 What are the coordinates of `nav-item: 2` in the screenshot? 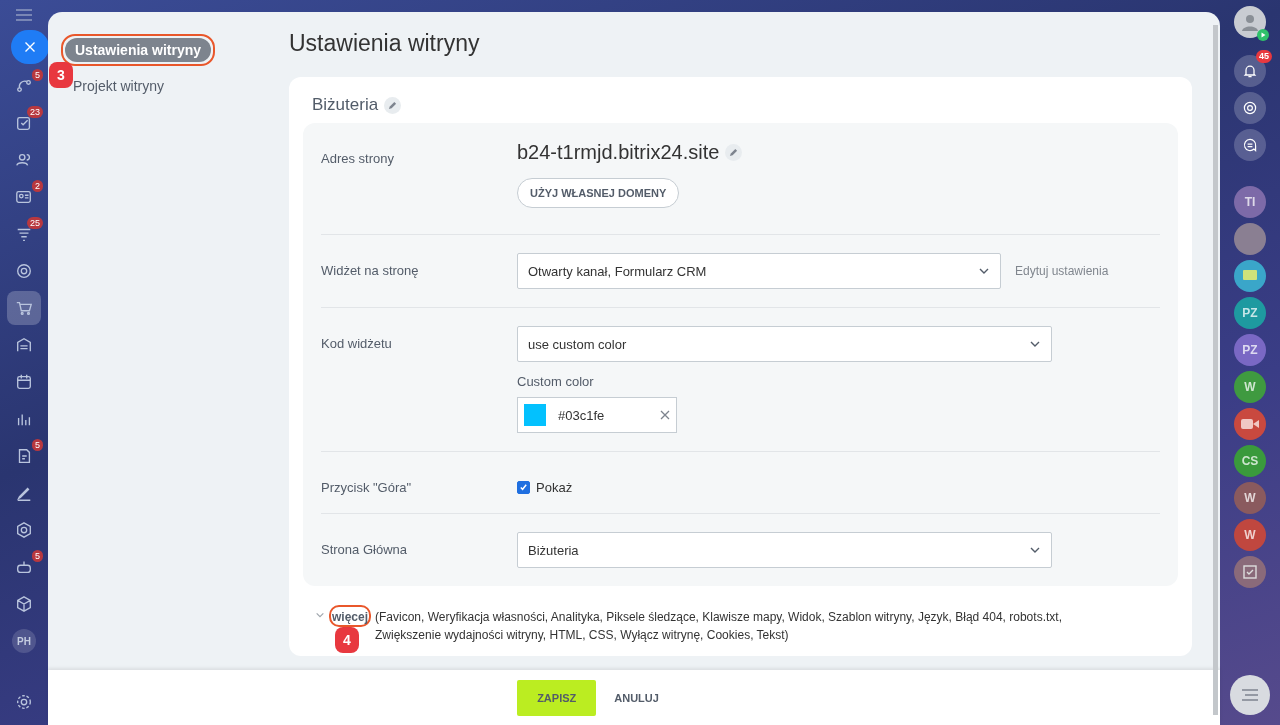 It's located at (24, 197).